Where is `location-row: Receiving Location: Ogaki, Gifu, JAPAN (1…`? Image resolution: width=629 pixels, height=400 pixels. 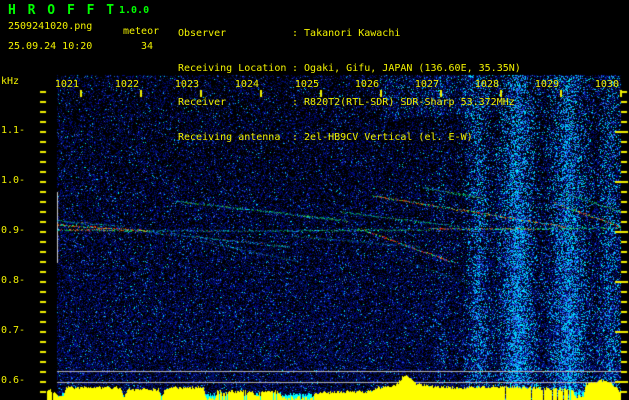
location-row: Receiving Location: Ogaki, Gifu, JAPAN (1… is located at coordinates (349, 68).